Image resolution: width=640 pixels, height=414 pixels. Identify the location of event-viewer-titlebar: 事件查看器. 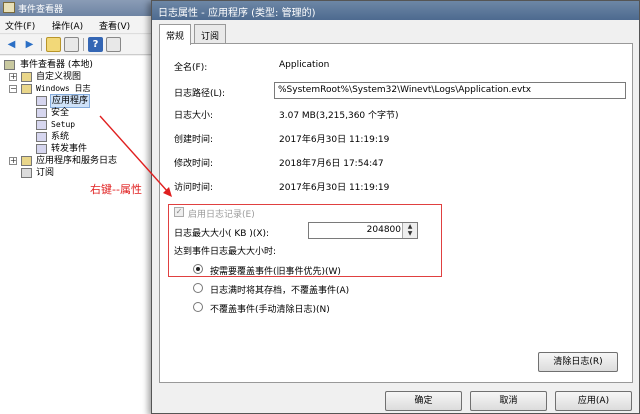
(85, 8).